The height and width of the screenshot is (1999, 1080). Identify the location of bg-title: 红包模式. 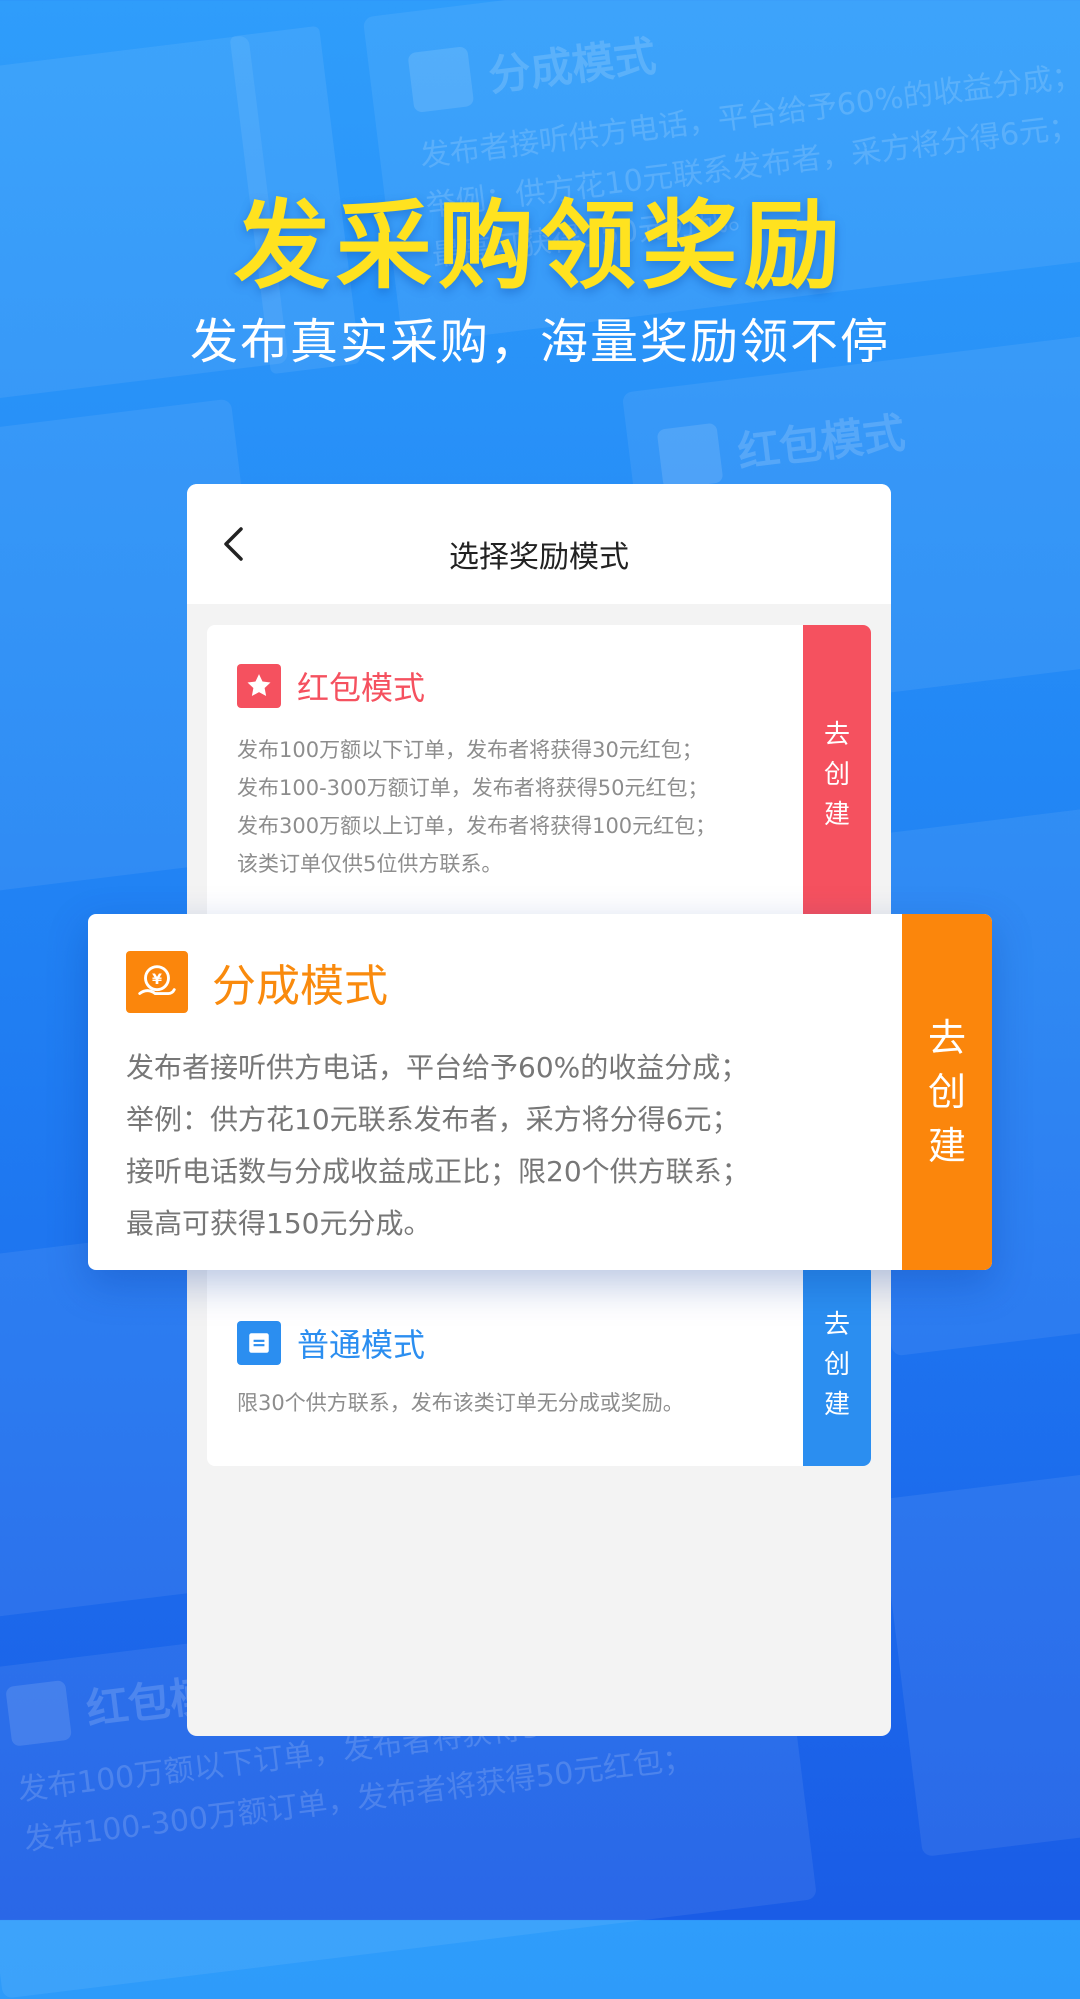
(821, 442).